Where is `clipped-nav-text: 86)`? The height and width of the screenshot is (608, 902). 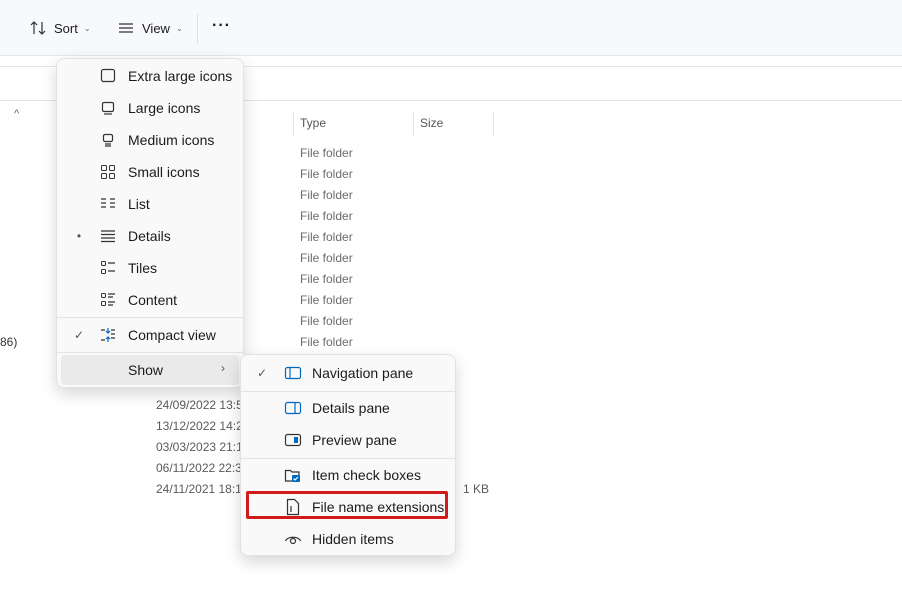
clipped-nav-text: 86) is located at coordinates (9, 342).